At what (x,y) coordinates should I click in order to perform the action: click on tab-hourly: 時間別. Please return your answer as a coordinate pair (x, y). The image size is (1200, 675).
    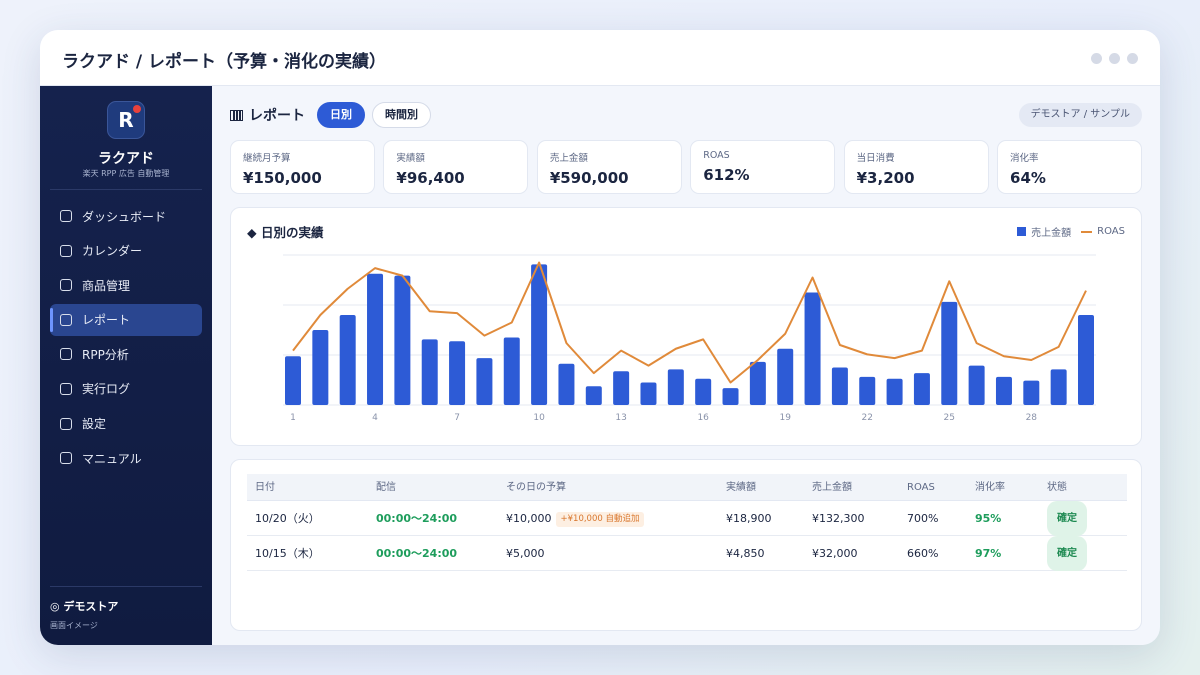
    Looking at the image, I should click on (401, 115).